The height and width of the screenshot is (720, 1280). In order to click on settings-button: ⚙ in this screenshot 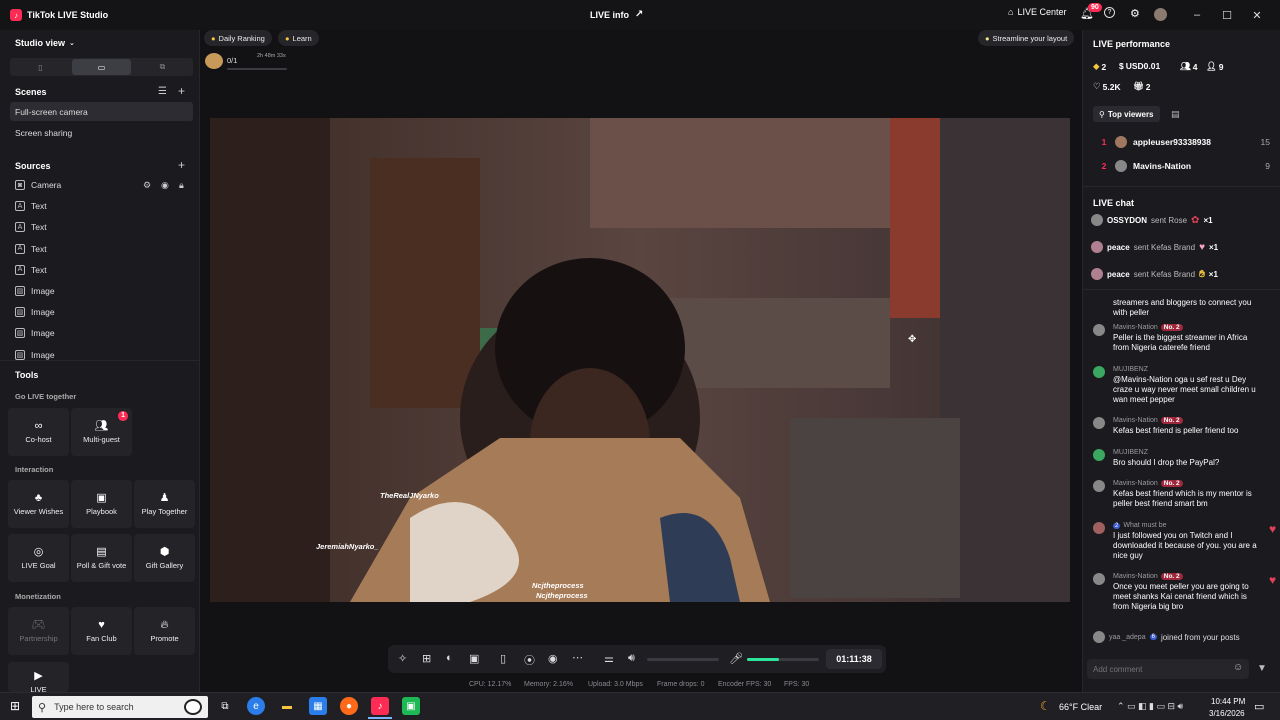, I will do `click(1135, 13)`.